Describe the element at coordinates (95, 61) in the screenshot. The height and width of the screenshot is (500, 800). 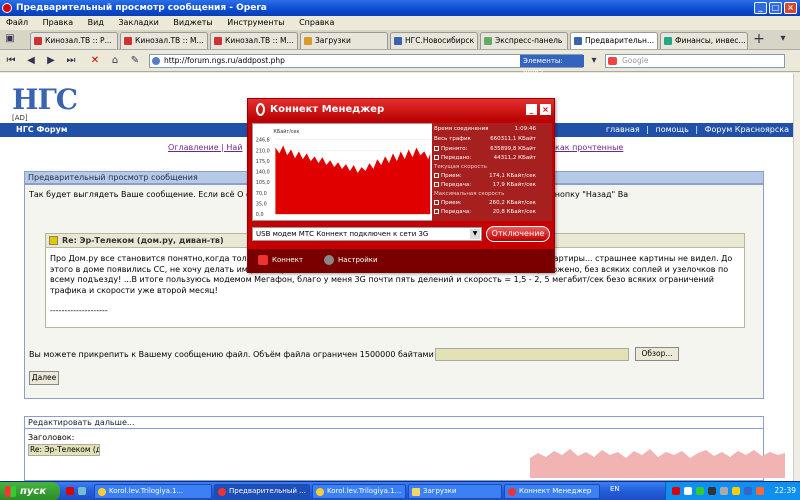
I see `stop-icon: ✕` at that location.